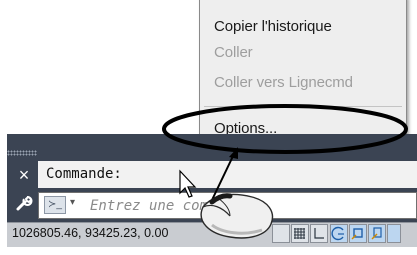  What do you see at coordinates (223, 177) in the screenshot?
I see `pointer-arrow-line` at bounding box center [223, 177].